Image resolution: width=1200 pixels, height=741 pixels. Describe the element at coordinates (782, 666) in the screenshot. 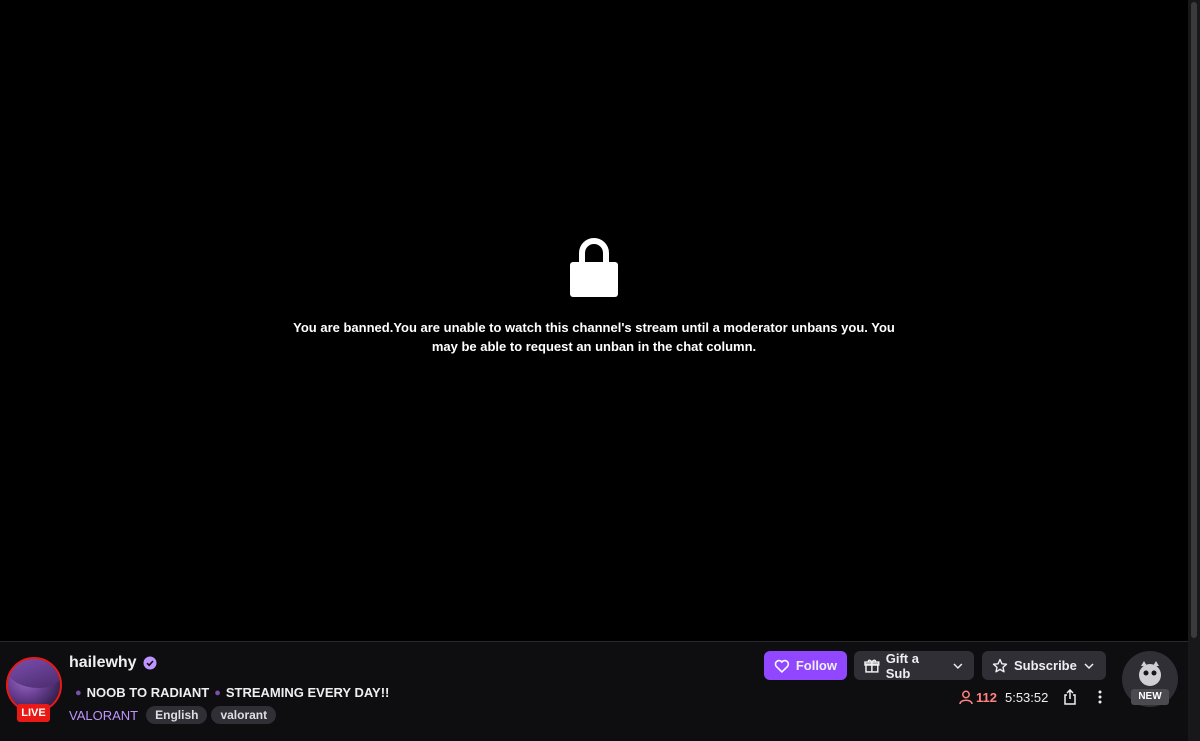

I see `heart-icon` at that location.